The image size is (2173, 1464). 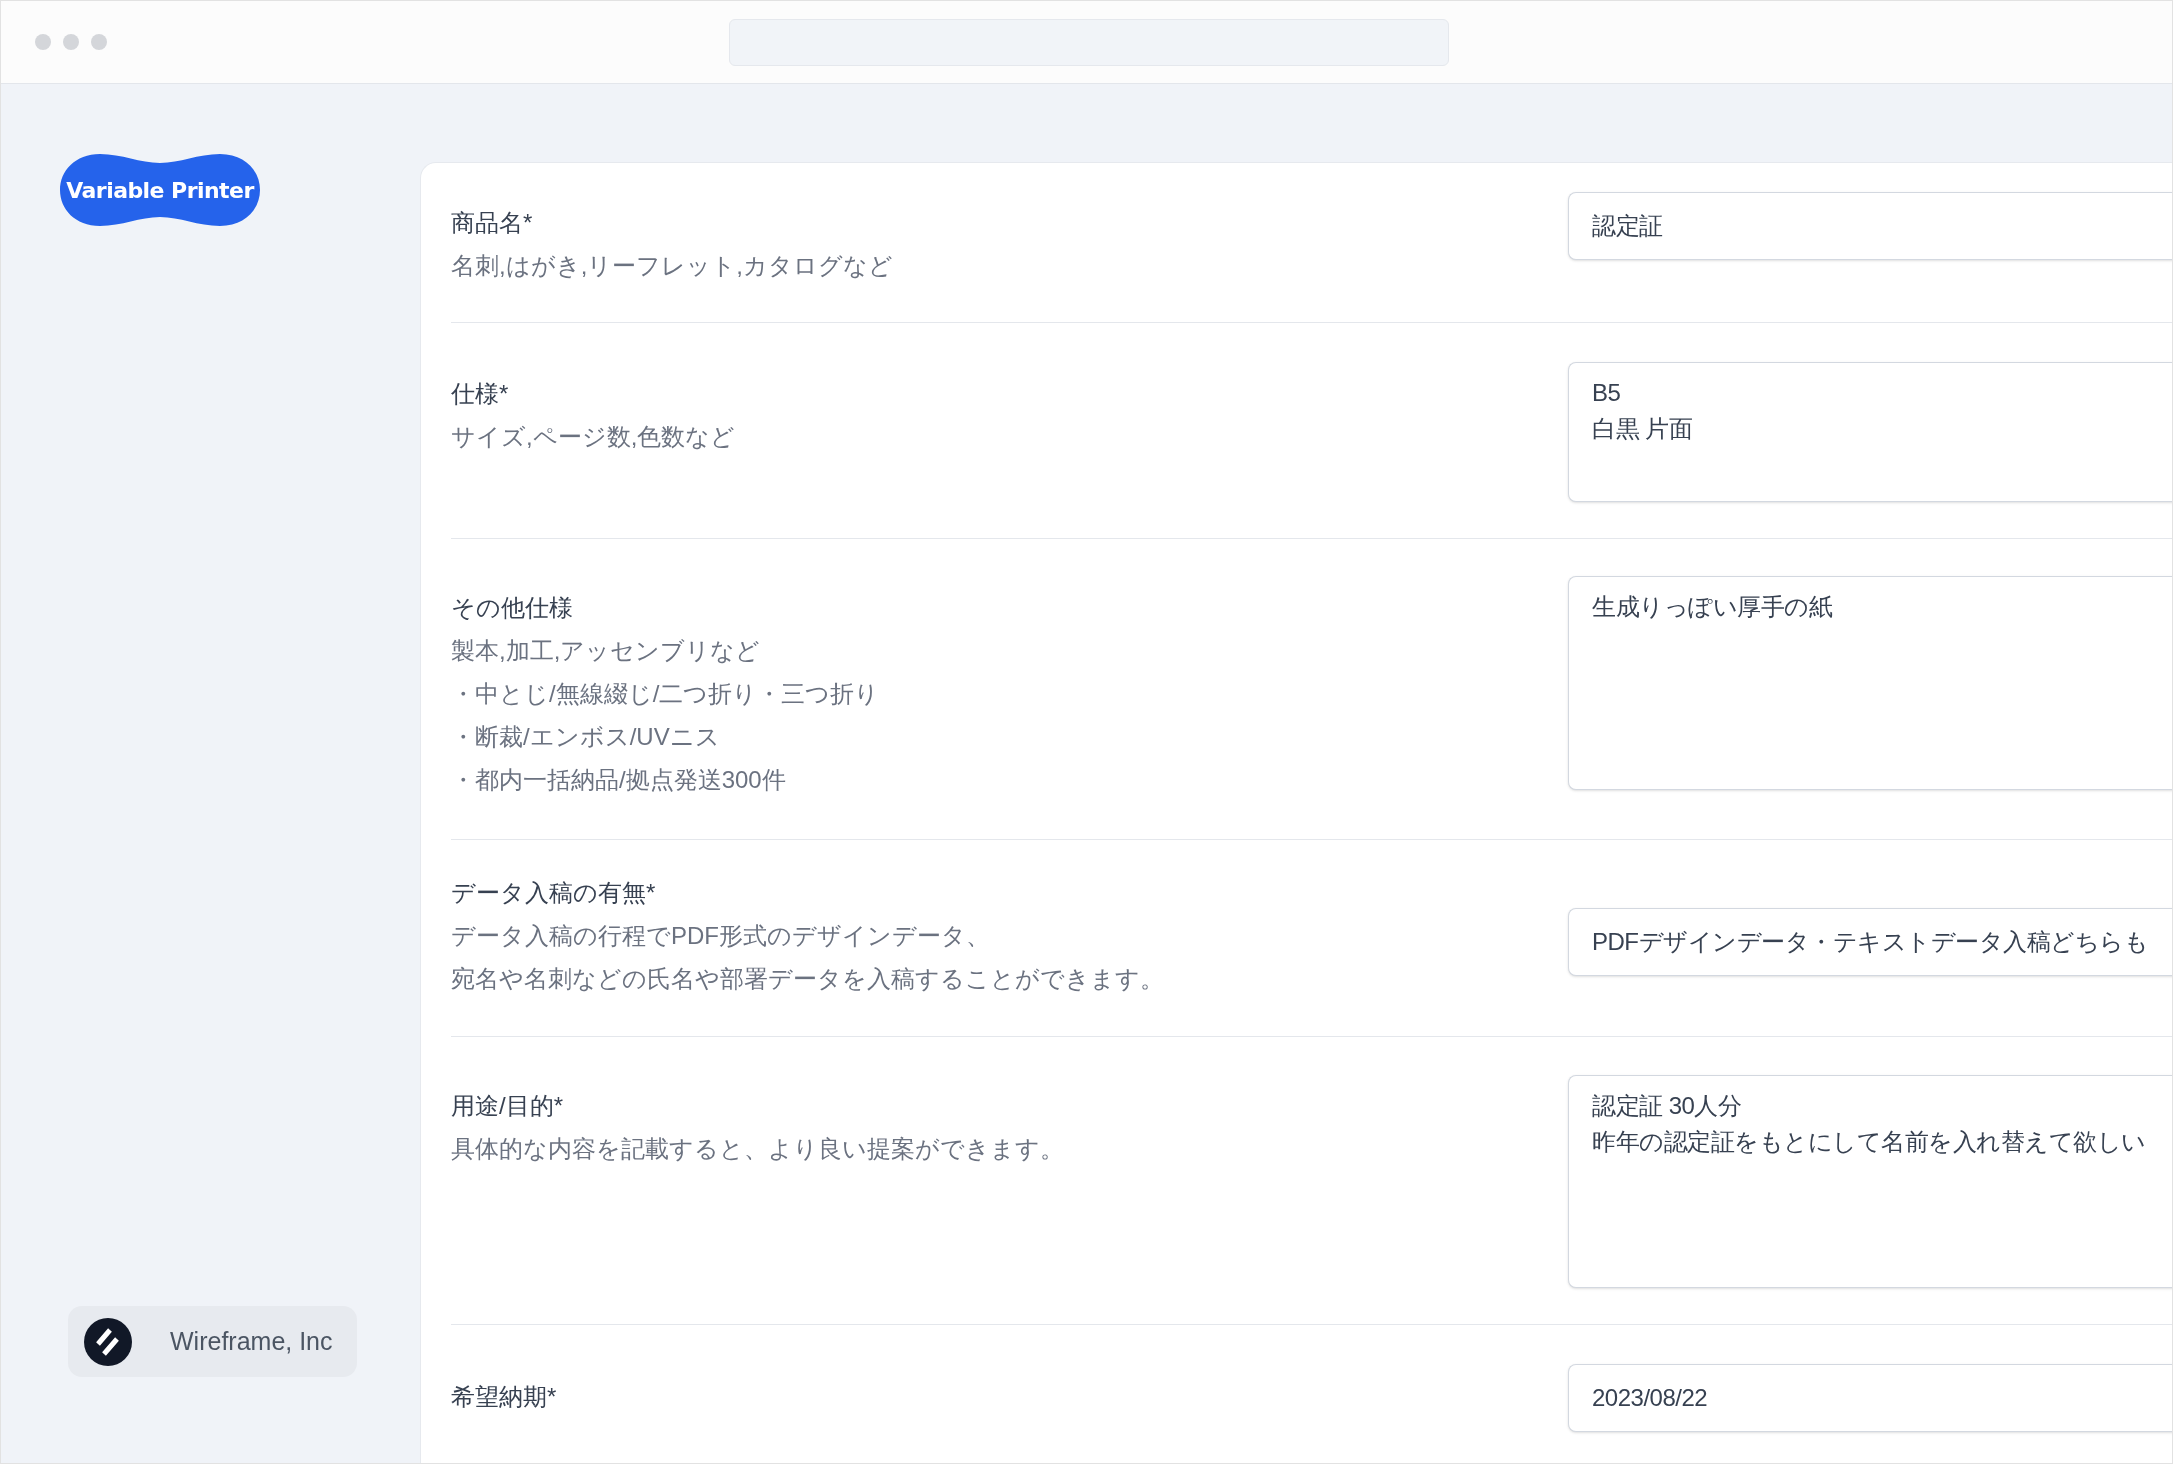 I want to click on company-badge: Wireframe, Inc, so click(x=212, y=1341).